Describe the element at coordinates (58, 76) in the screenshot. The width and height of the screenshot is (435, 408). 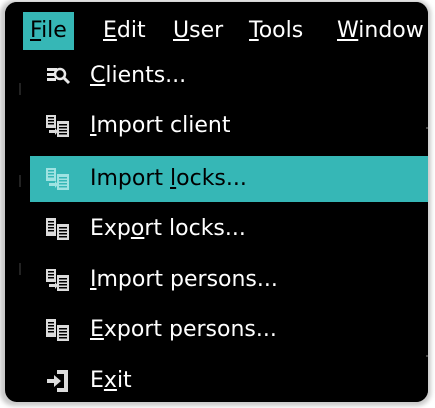
I see `clients-search-icon` at that location.